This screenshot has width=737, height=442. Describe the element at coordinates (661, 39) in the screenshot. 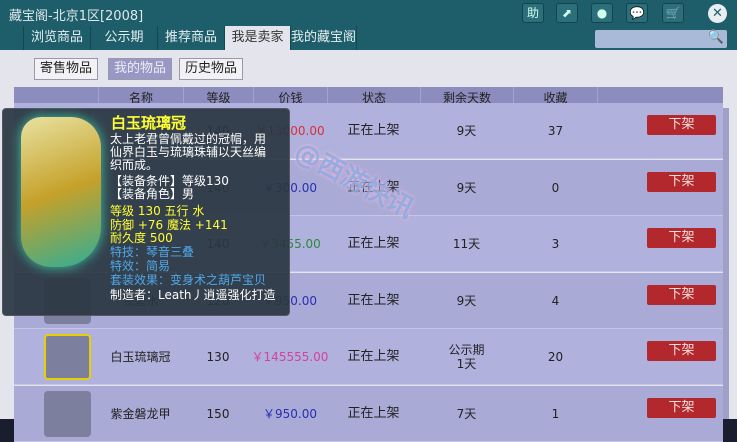

I see `search-input: 🔍` at that location.